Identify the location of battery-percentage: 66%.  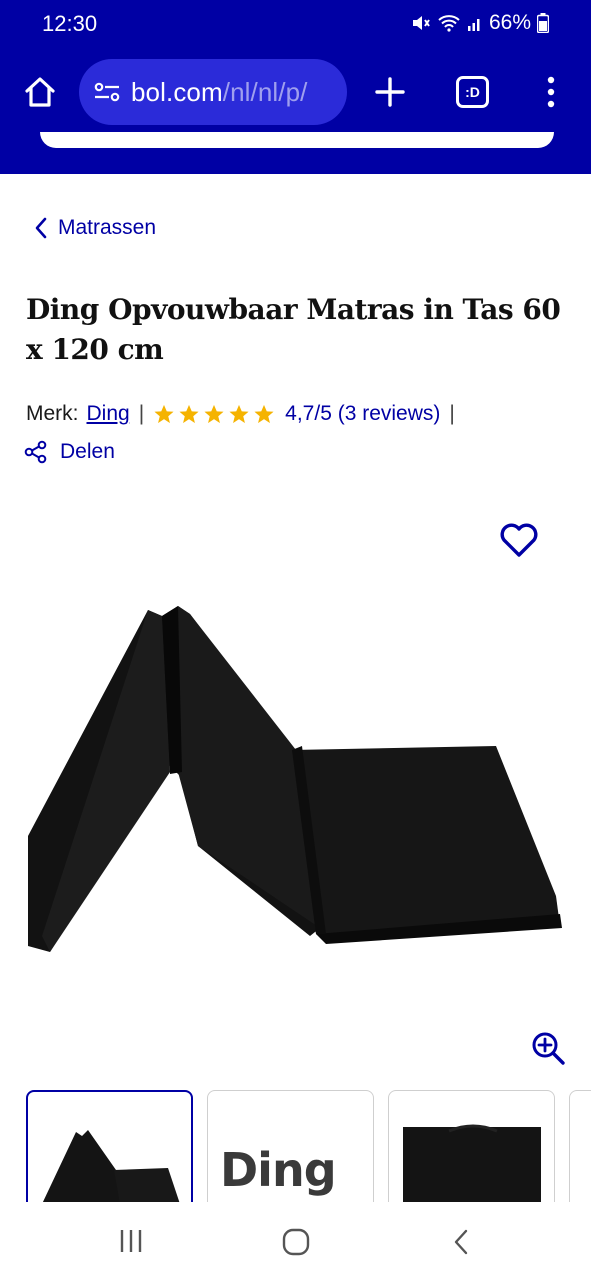
(509, 22).